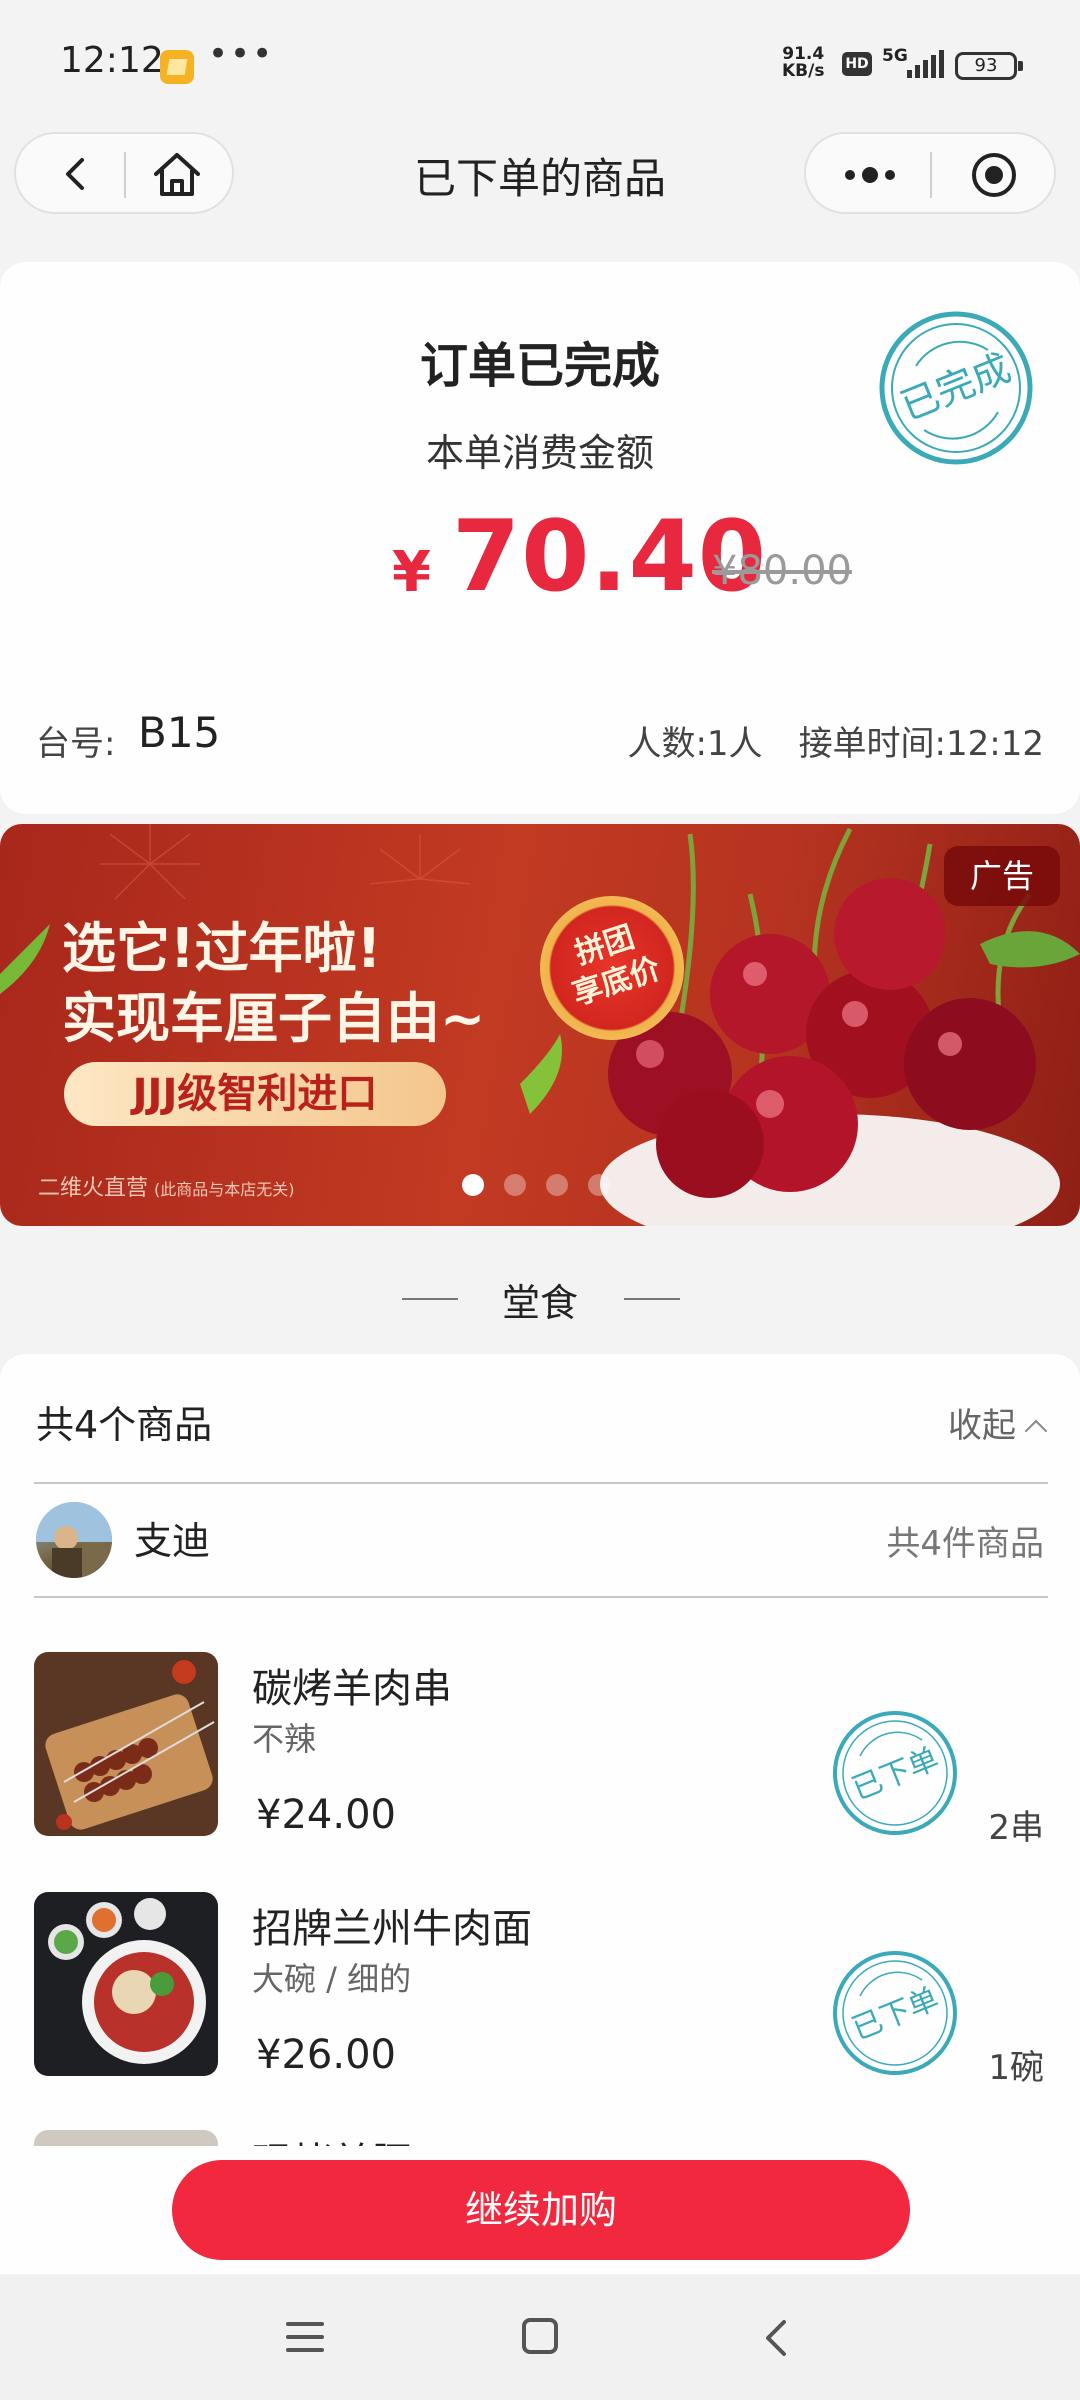  I want to click on status-bar: 12:12 ••• 91.4 KB/s HD 5G 93, so click(540, 65).